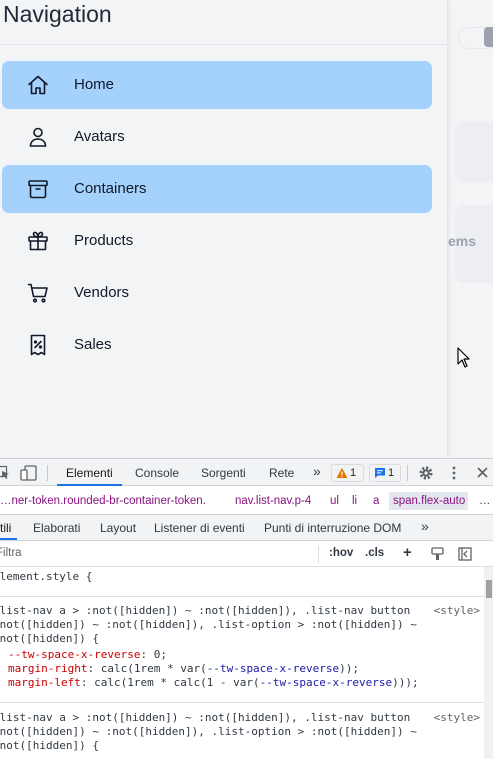 The image size is (493, 759). Describe the element at coordinates (380, 473) in the screenshot. I see `message-icon` at that location.